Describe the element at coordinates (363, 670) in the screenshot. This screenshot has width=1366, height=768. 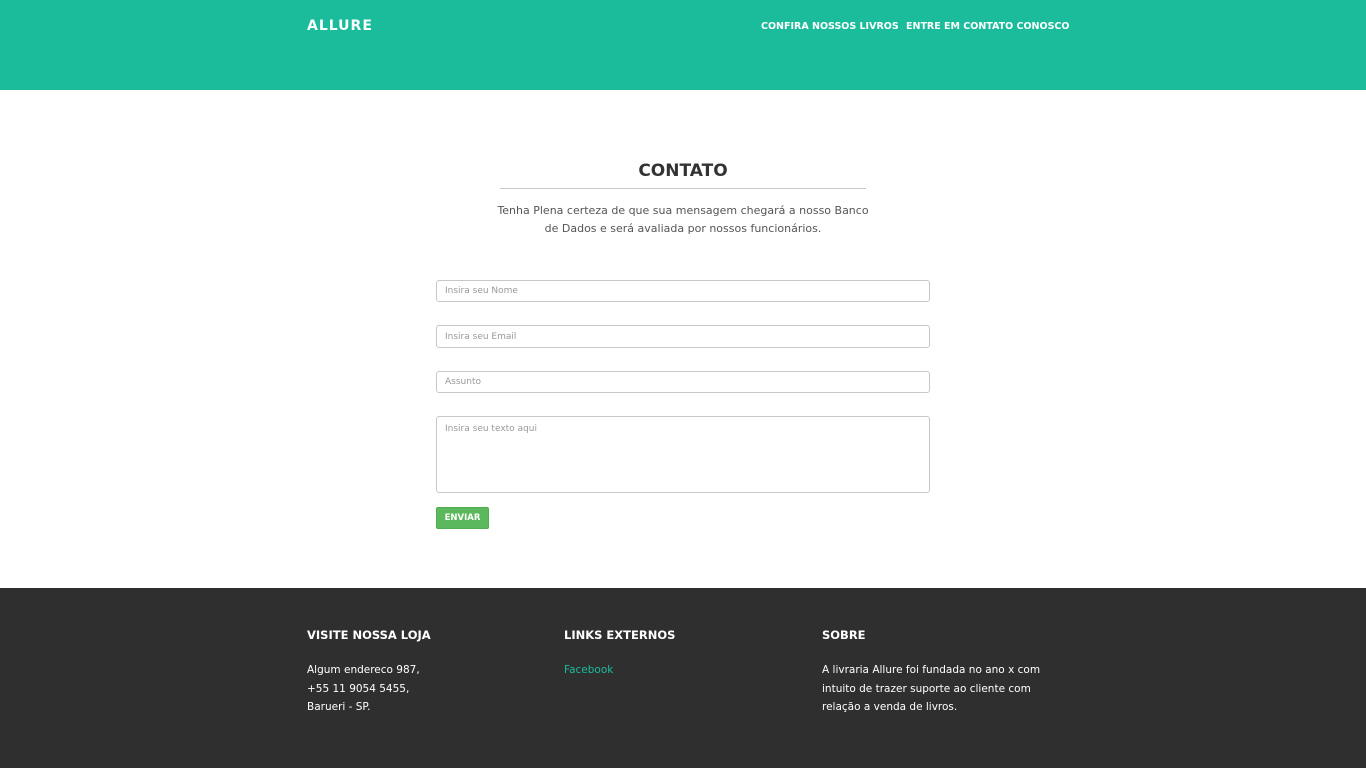
I see `footer-store-line: Algum endereco 987,` at that location.